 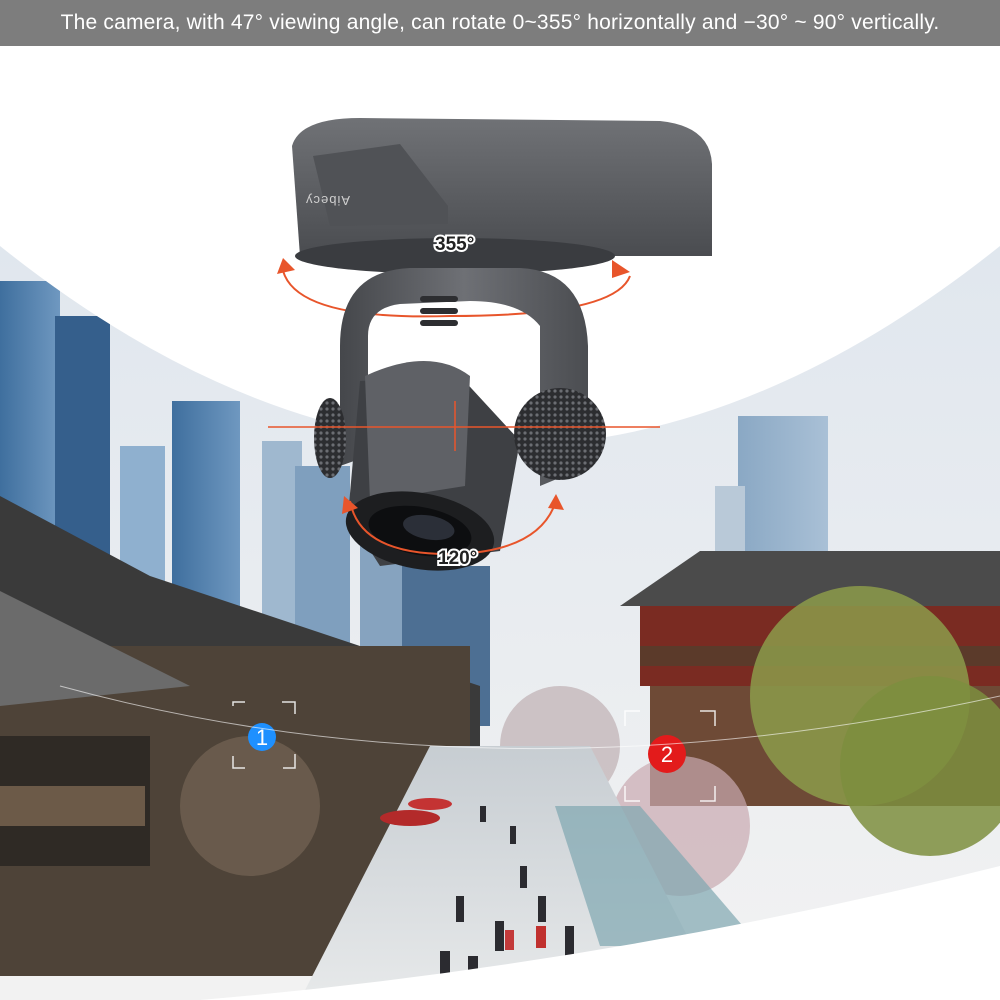 What do you see at coordinates (286, 266) in the screenshot?
I see `pan-arrow-left-icon` at bounding box center [286, 266].